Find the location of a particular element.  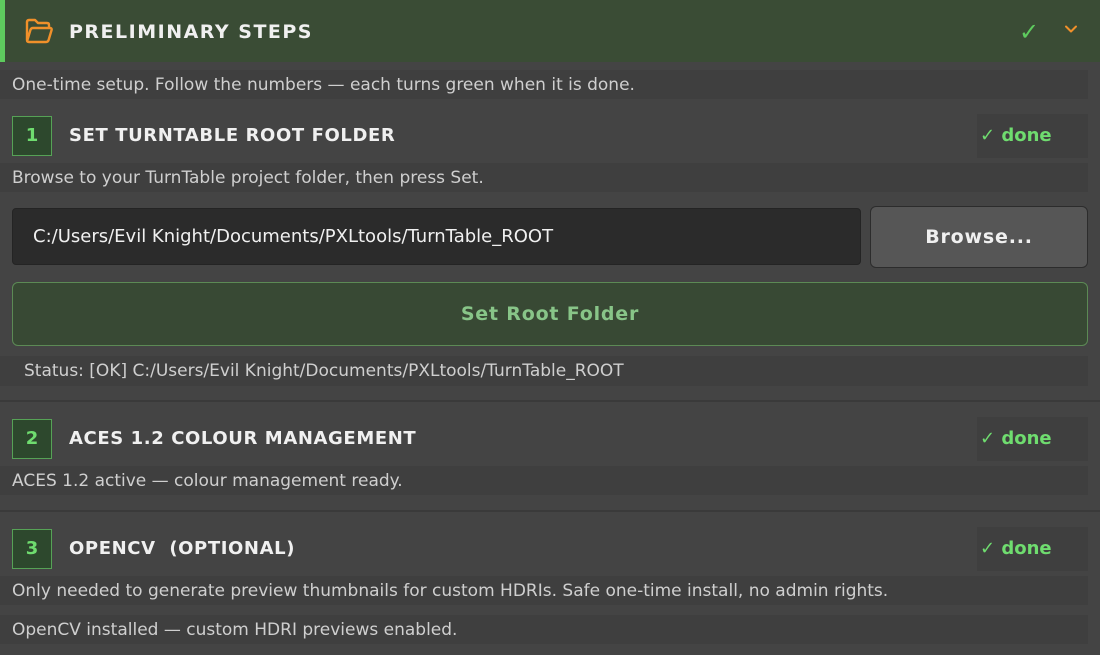

step-1-title: SET TURNTABLE ROOT FOLDER is located at coordinates (232, 135).